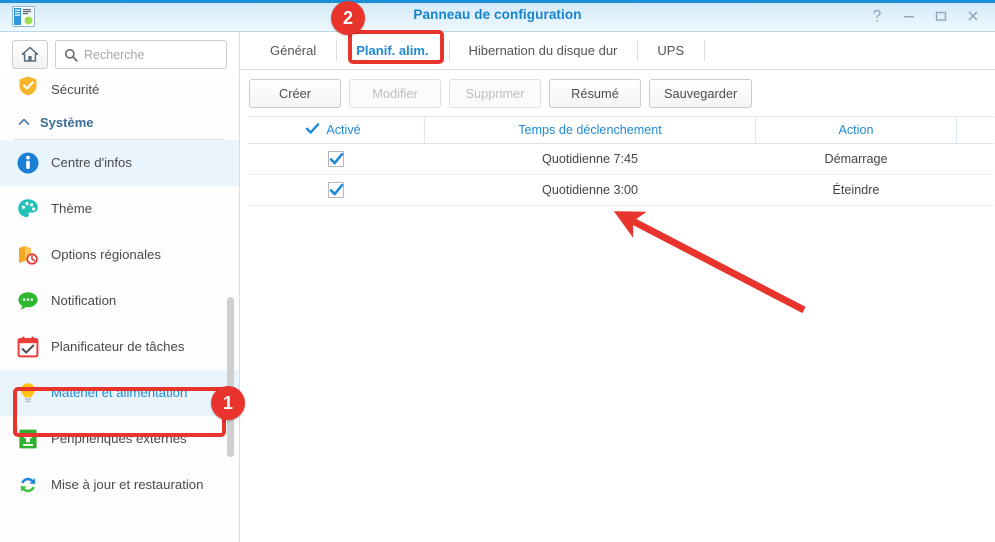  I want to click on row-action-label: Démarrage, so click(856, 159).